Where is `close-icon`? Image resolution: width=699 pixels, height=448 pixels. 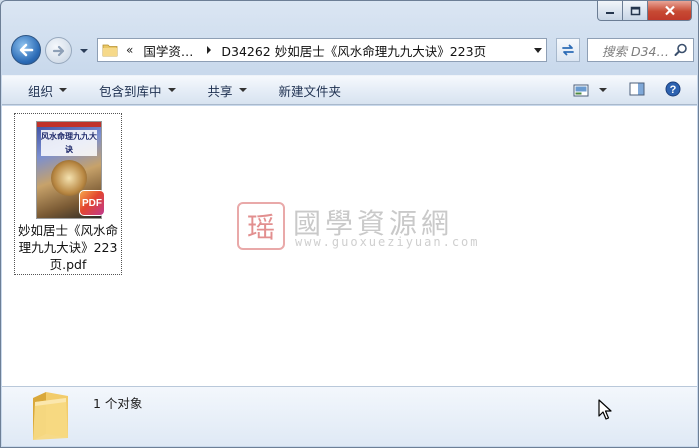
close-icon is located at coordinates (669, 10).